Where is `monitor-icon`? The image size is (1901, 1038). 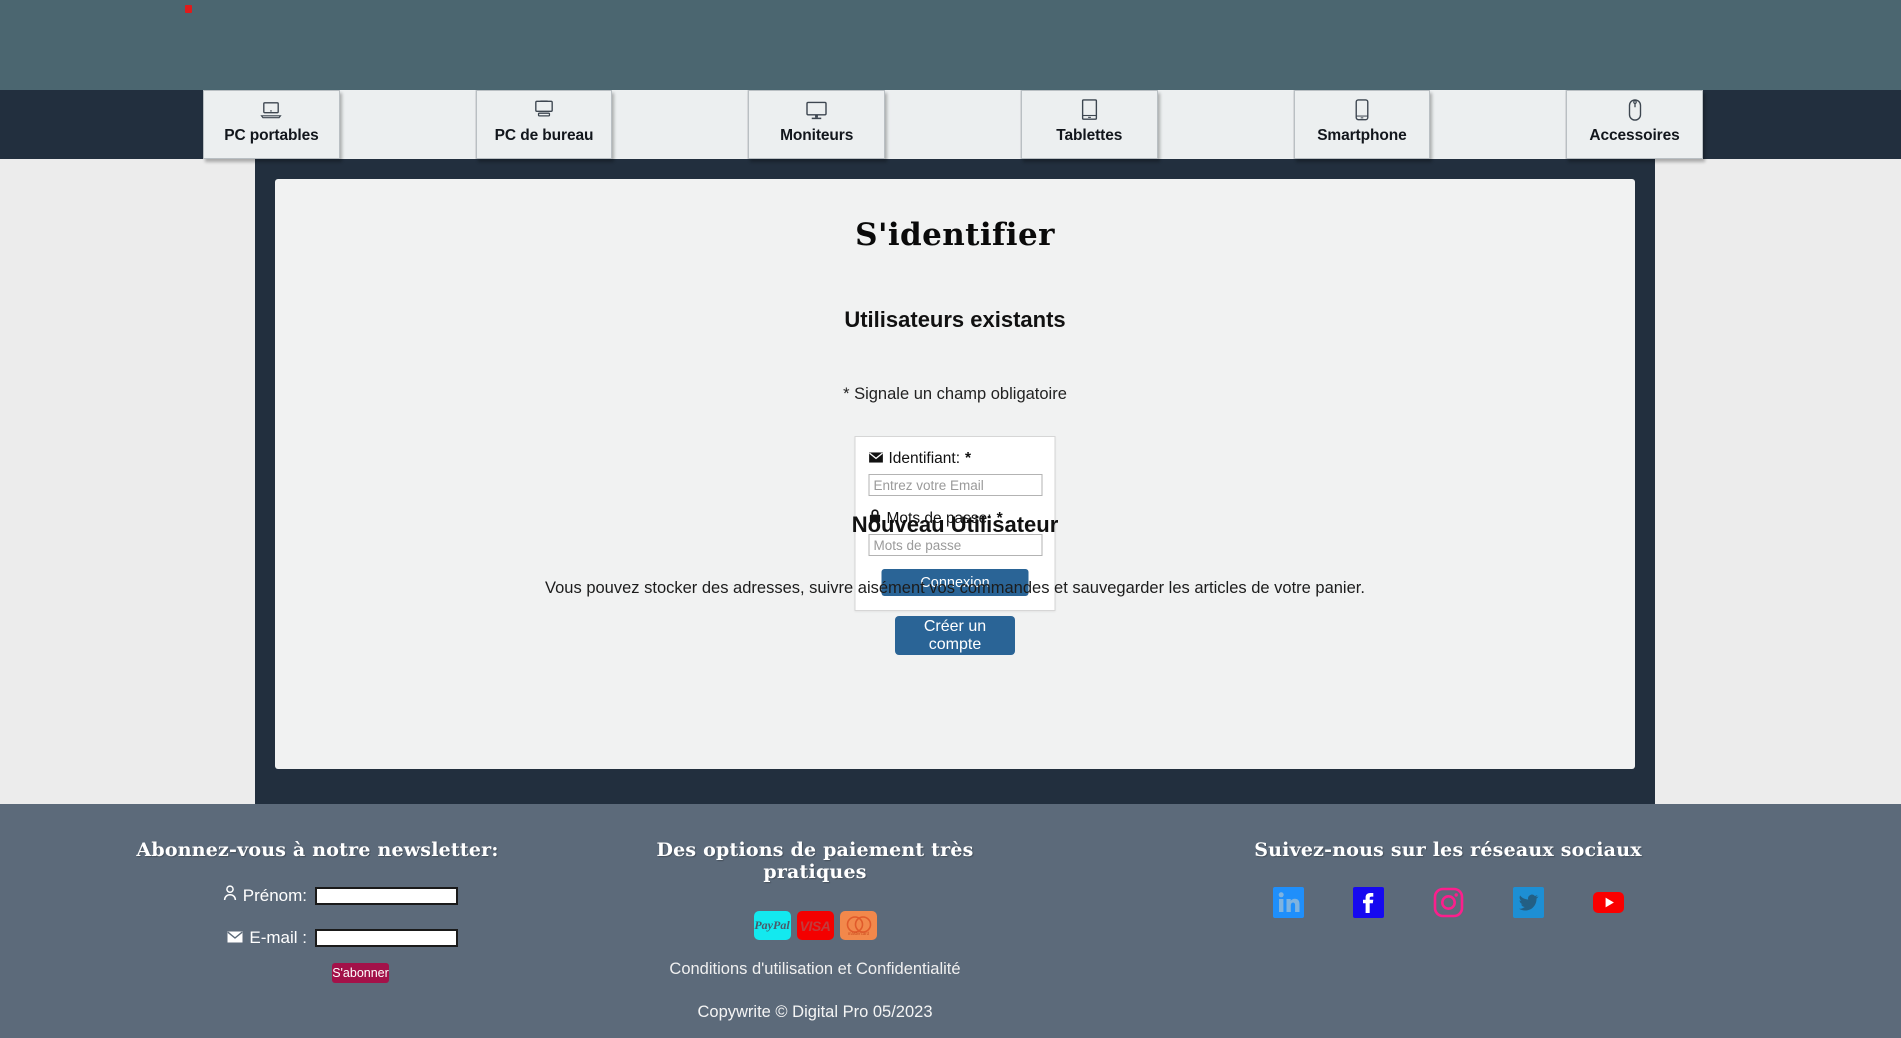
monitor-icon is located at coordinates (816, 110).